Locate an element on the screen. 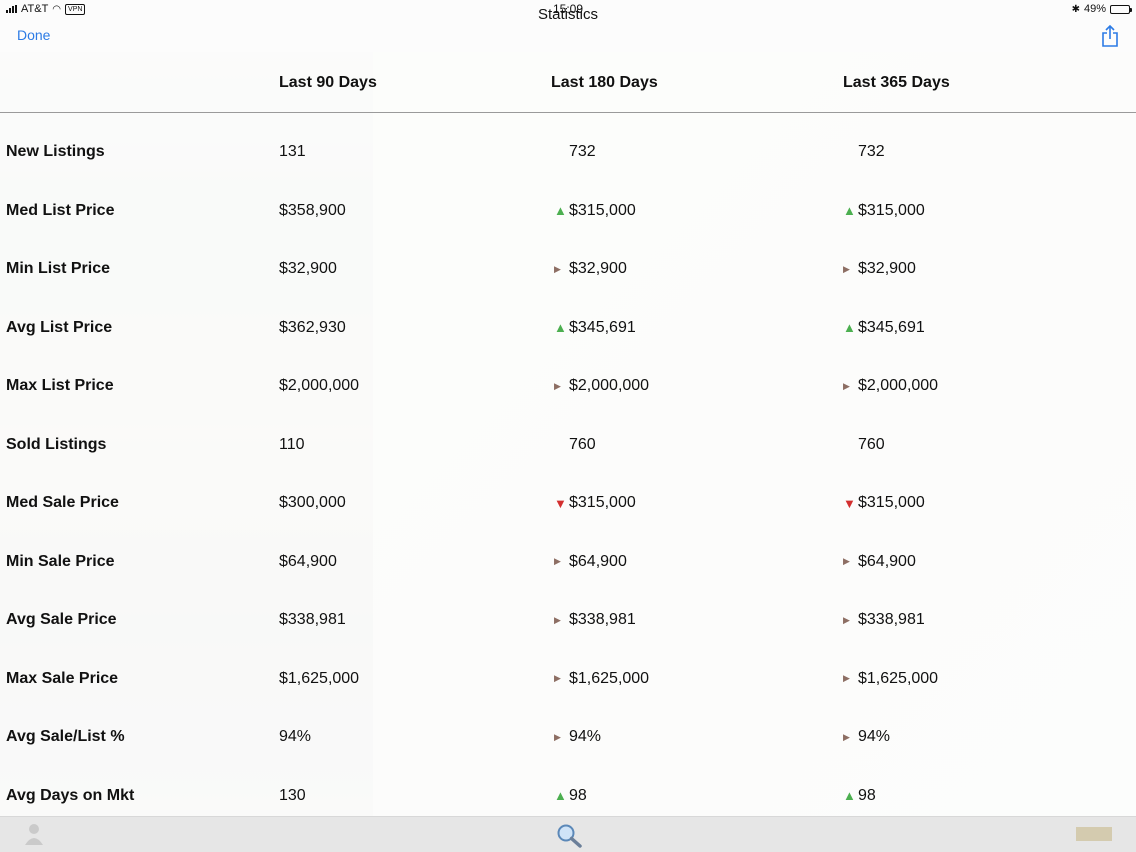 This screenshot has height=852, width=1136. cell-last-180-days: ▲ 98 is located at coordinates (570, 796).